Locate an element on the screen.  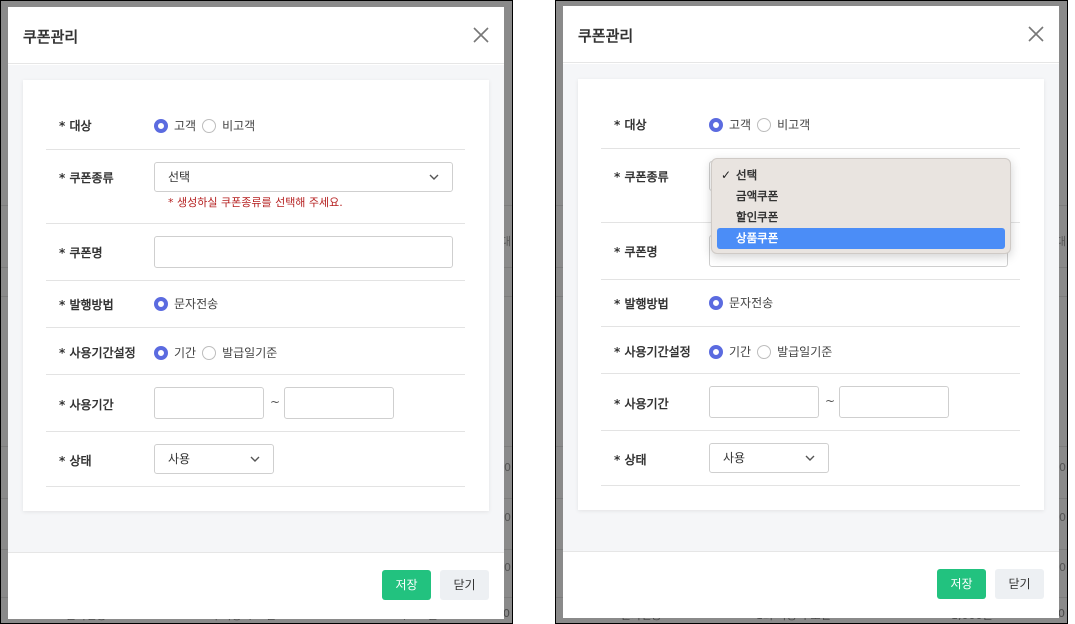
row-coupon-type: * 쿠폰종류 선택 * 생성하실 쿠폰종류를 선택해 주세요. is located at coordinates (255, 187).